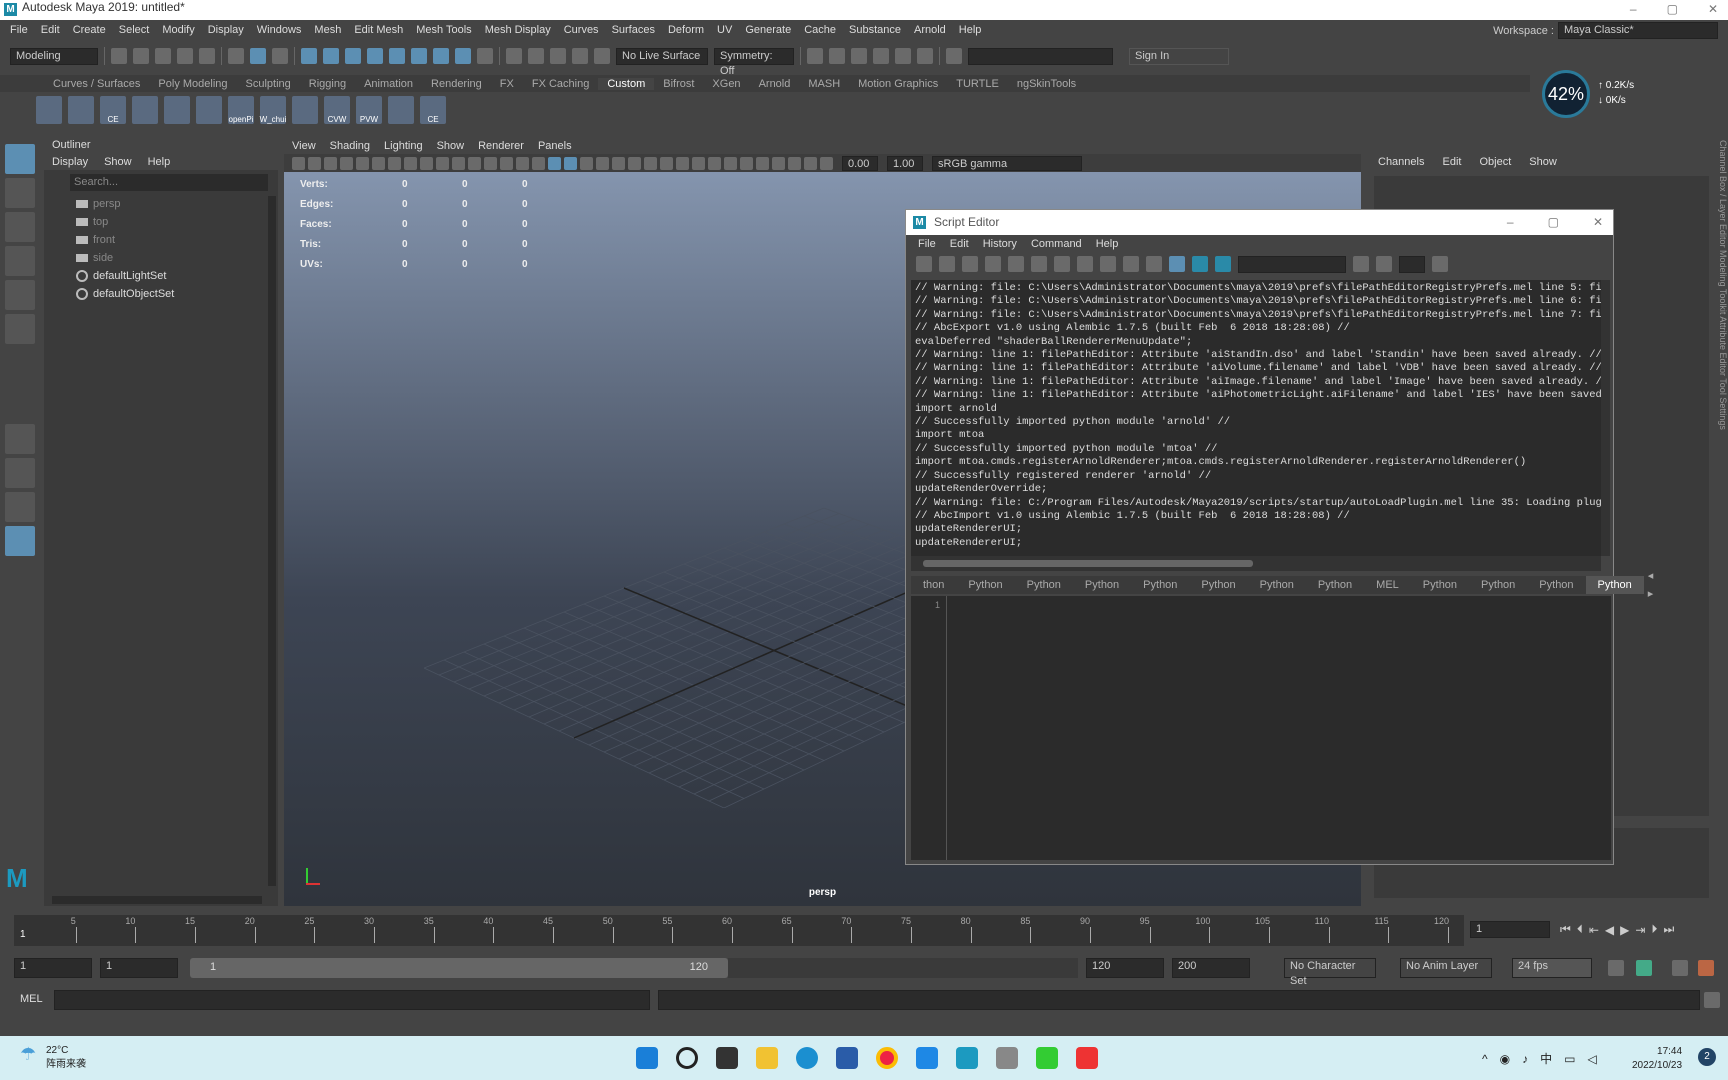  I want to click on anim-prefs-icon, so click(1680, 968).